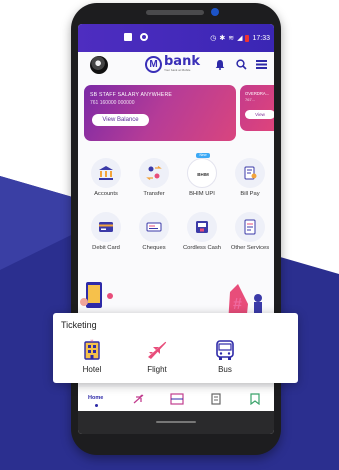  Describe the element at coordinates (128, 37) in the screenshot. I see `notification-icon` at that location.